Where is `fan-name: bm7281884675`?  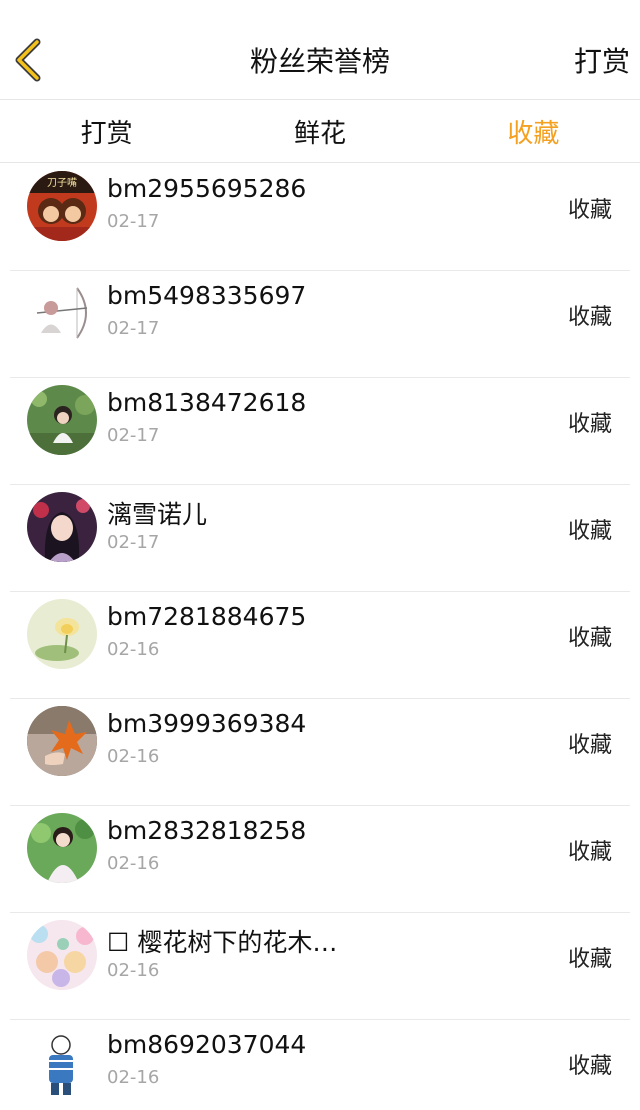 fan-name: bm7281884675 is located at coordinates (207, 616).